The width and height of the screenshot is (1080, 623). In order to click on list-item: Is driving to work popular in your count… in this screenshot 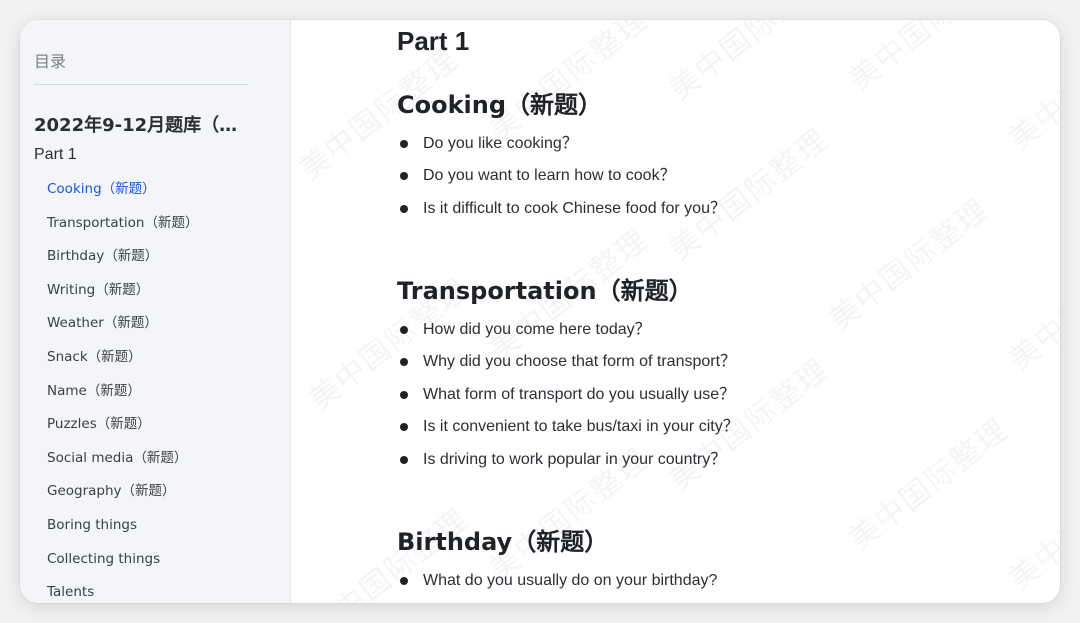, I will do `click(568, 466)`.